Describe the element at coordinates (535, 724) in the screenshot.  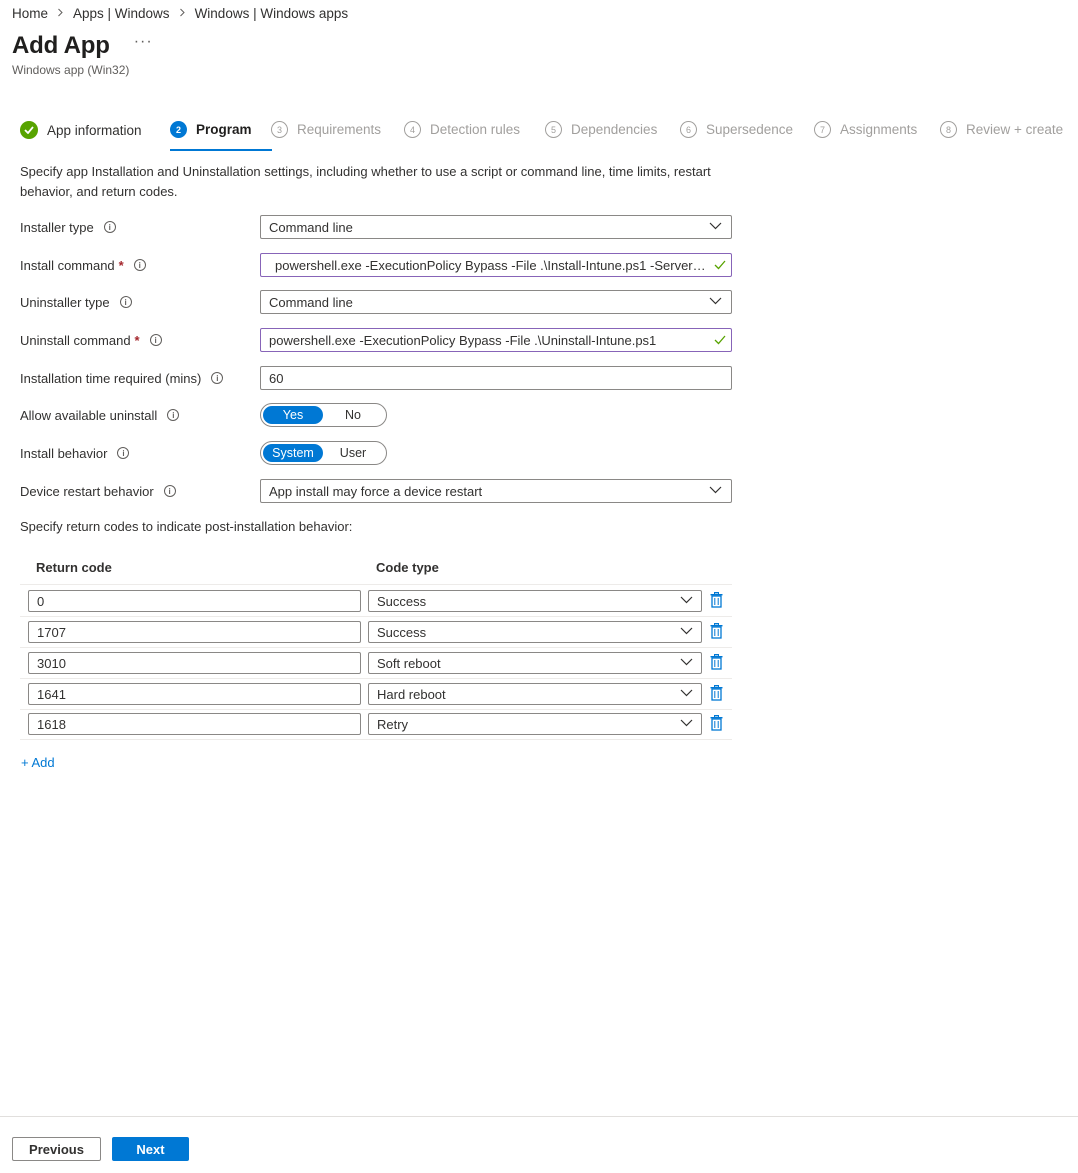
I see `code-type-dropdown: Retry` at that location.